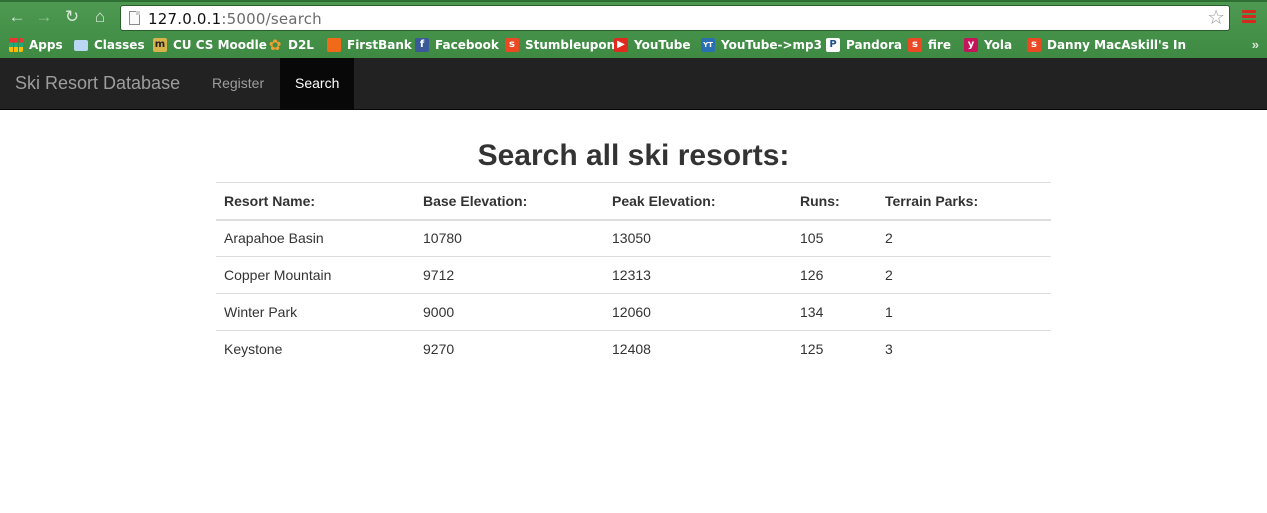 Image resolution: width=1267 pixels, height=513 pixels. What do you see at coordinates (119, 45) in the screenshot?
I see `bookmark-label: Classes` at bounding box center [119, 45].